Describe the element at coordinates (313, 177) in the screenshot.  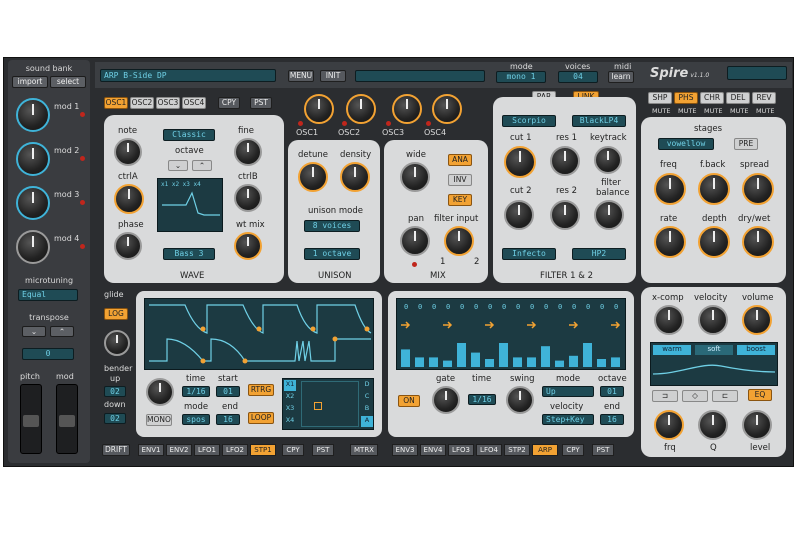
I see `detune-knob` at that location.